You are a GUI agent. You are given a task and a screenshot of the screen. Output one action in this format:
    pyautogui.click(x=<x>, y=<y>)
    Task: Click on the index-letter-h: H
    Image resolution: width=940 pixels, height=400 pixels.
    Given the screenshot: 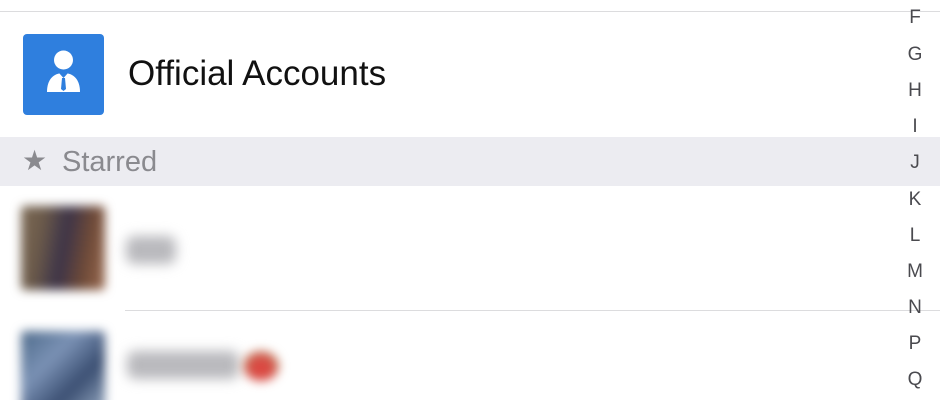 What is the action you would take?
    pyautogui.click(x=915, y=91)
    